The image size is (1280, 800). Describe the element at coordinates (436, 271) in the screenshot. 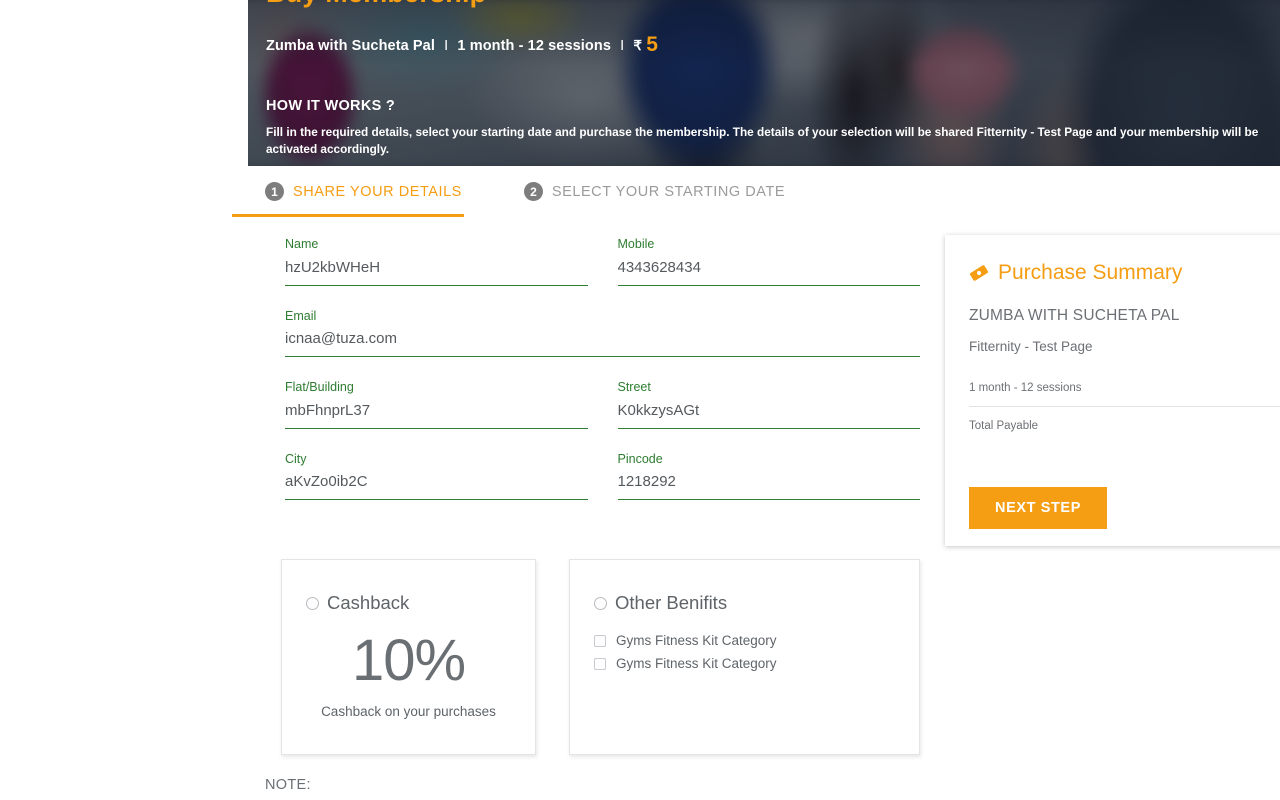

I see `name-input` at that location.